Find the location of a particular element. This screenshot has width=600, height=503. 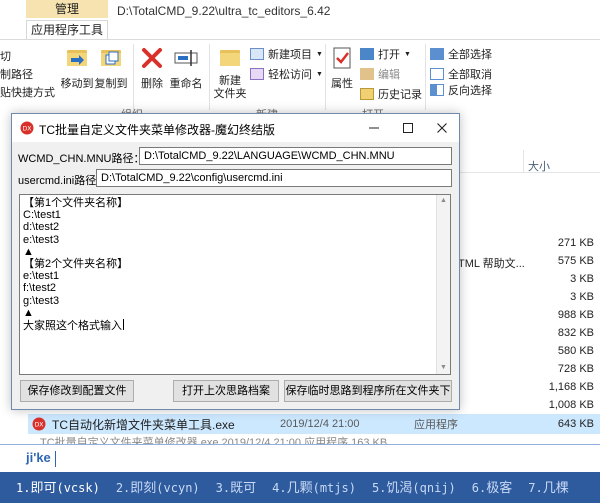

minimize-icon is located at coordinates (374, 128).